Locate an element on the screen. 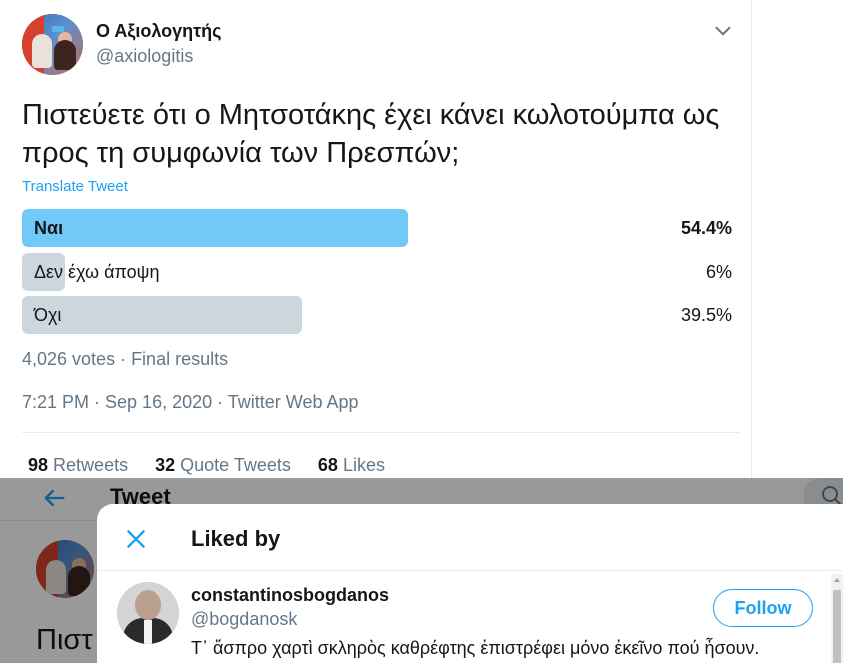 This screenshot has width=843, height=663. poll-results-meta: 4,026 votes · Final results is located at coordinates (125, 359).